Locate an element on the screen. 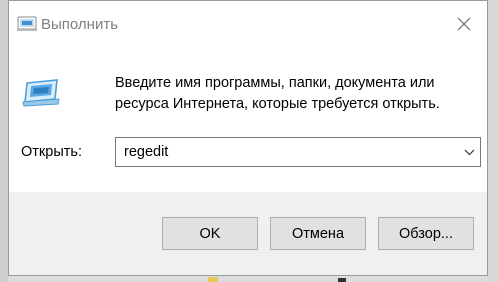 Image resolution: width=498 pixels, height=282 pixels. run-program-icon is located at coordinates (41, 92).